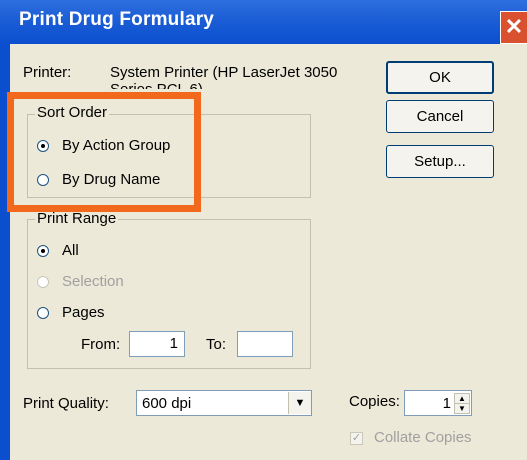 The width and height of the screenshot is (527, 460). Describe the element at coordinates (93, 281) in the screenshot. I see `radio-label: Selection` at that location.